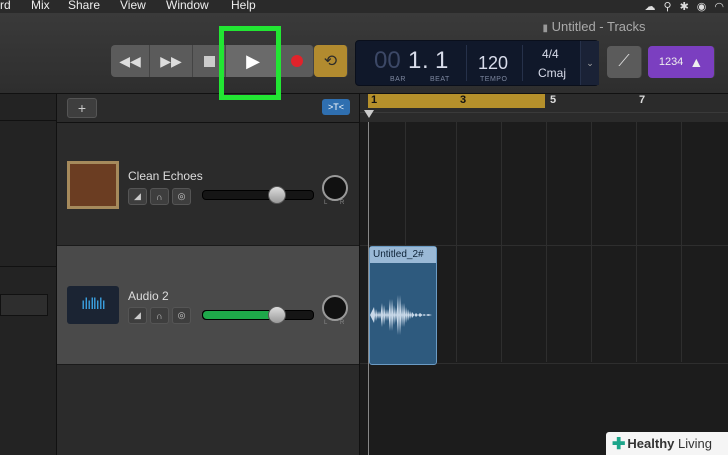 This screenshot has height=455, width=728. I want to click on accessibility-icon: ⚲, so click(668, 6).